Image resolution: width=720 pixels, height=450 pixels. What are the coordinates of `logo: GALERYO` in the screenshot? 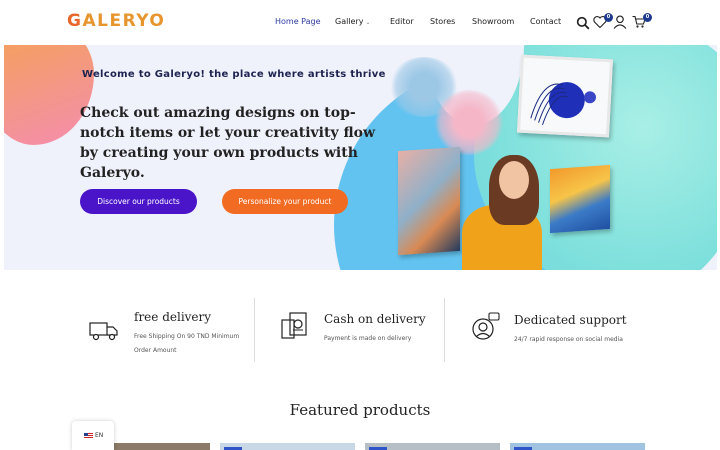 It's located at (116, 21).